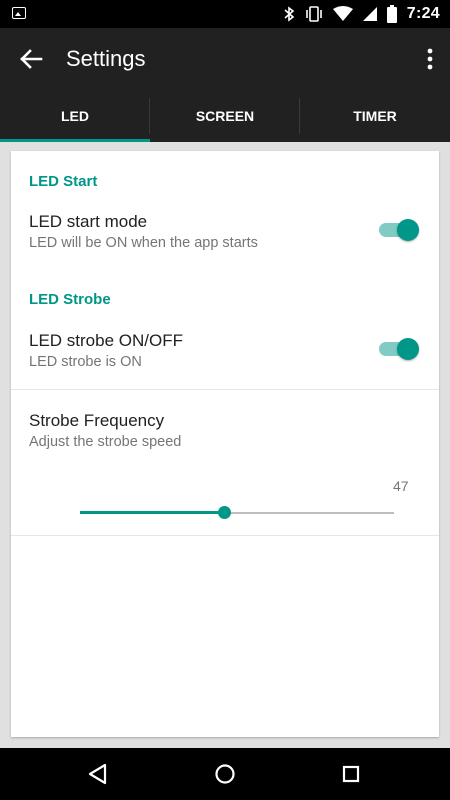 This screenshot has width=450, height=800. I want to click on led-start-switch, so click(399, 230).